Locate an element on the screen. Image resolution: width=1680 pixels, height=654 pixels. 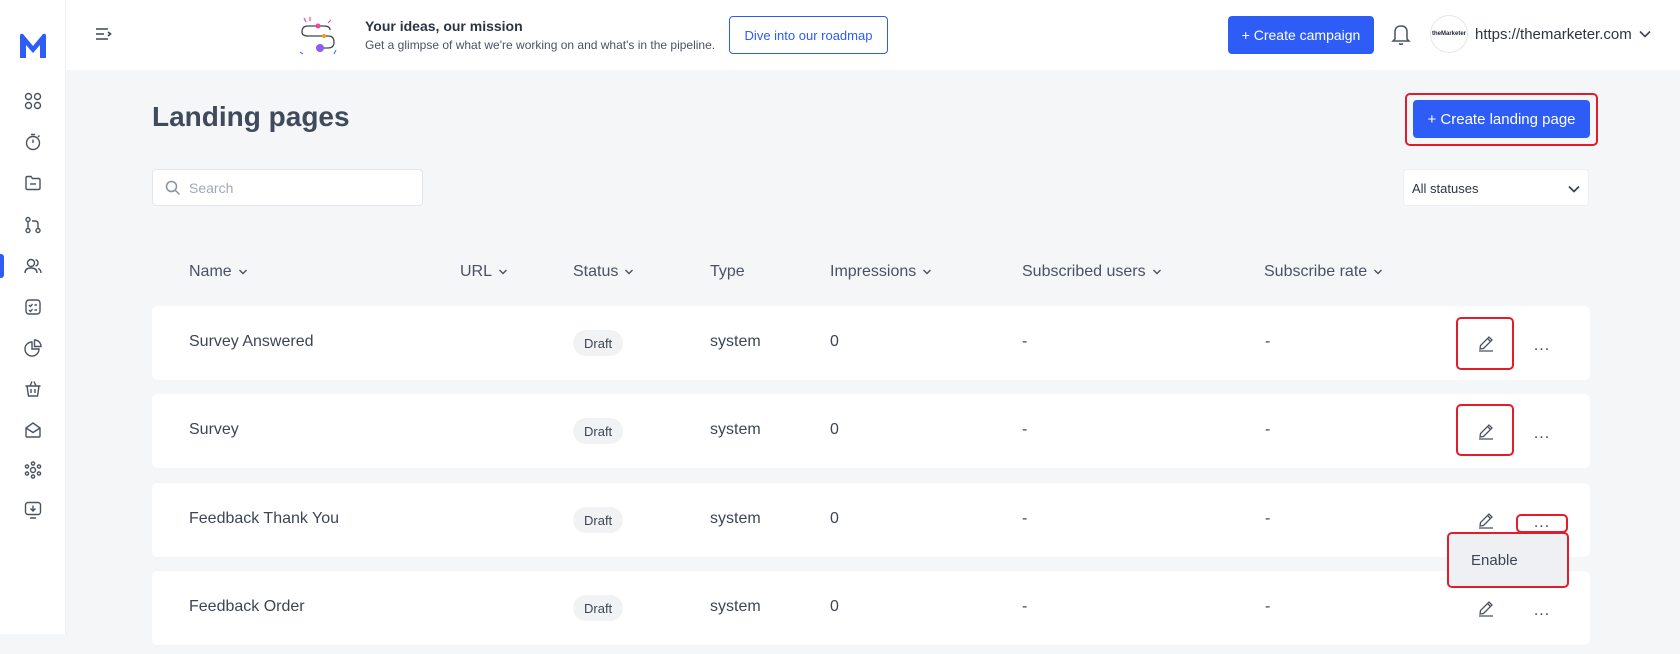
page-title: Landing pages is located at coordinates (251, 116).